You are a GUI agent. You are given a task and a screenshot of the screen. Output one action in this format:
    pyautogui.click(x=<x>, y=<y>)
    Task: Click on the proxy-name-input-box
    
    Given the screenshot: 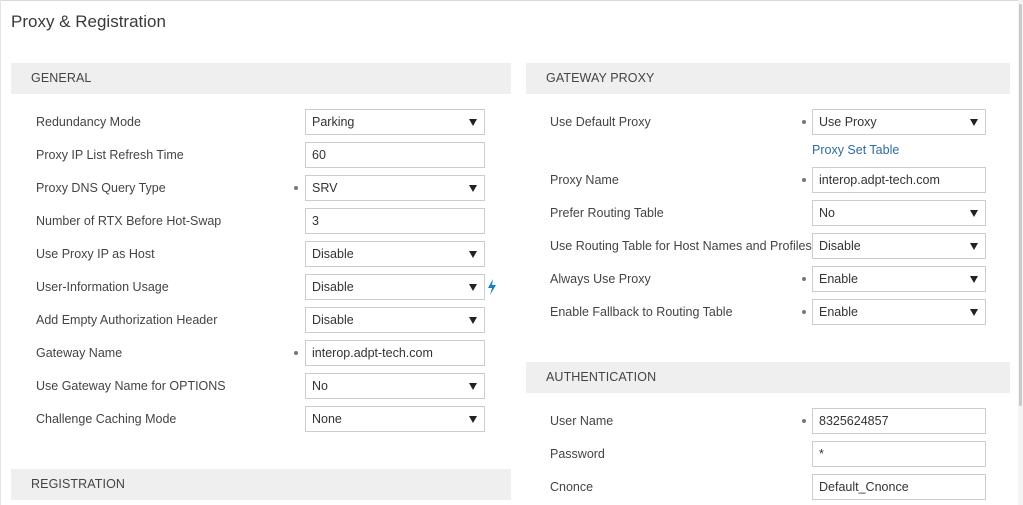 What is the action you would take?
    pyautogui.click(x=899, y=180)
    